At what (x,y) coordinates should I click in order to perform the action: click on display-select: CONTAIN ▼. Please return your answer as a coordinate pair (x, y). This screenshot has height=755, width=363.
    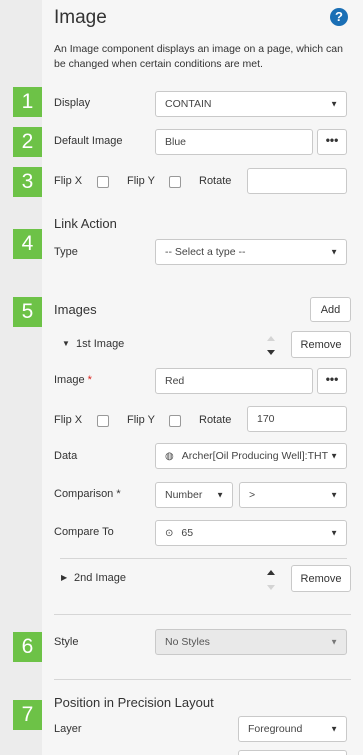
    Looking at the image, I should click on (251, 104).